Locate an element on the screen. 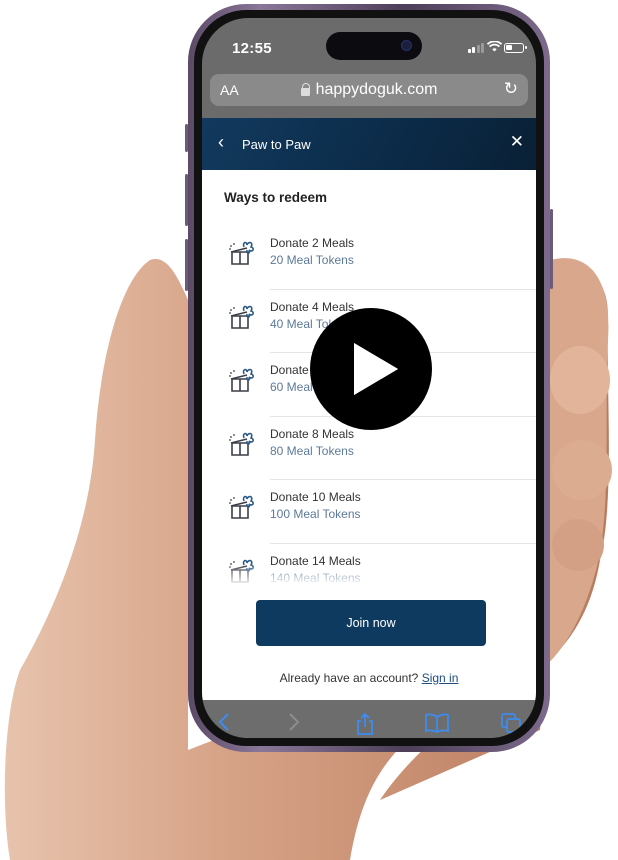 The height and width of the screenshot is (860, 618). section-title: Ways to redeem is located at coordinates (276, 197).